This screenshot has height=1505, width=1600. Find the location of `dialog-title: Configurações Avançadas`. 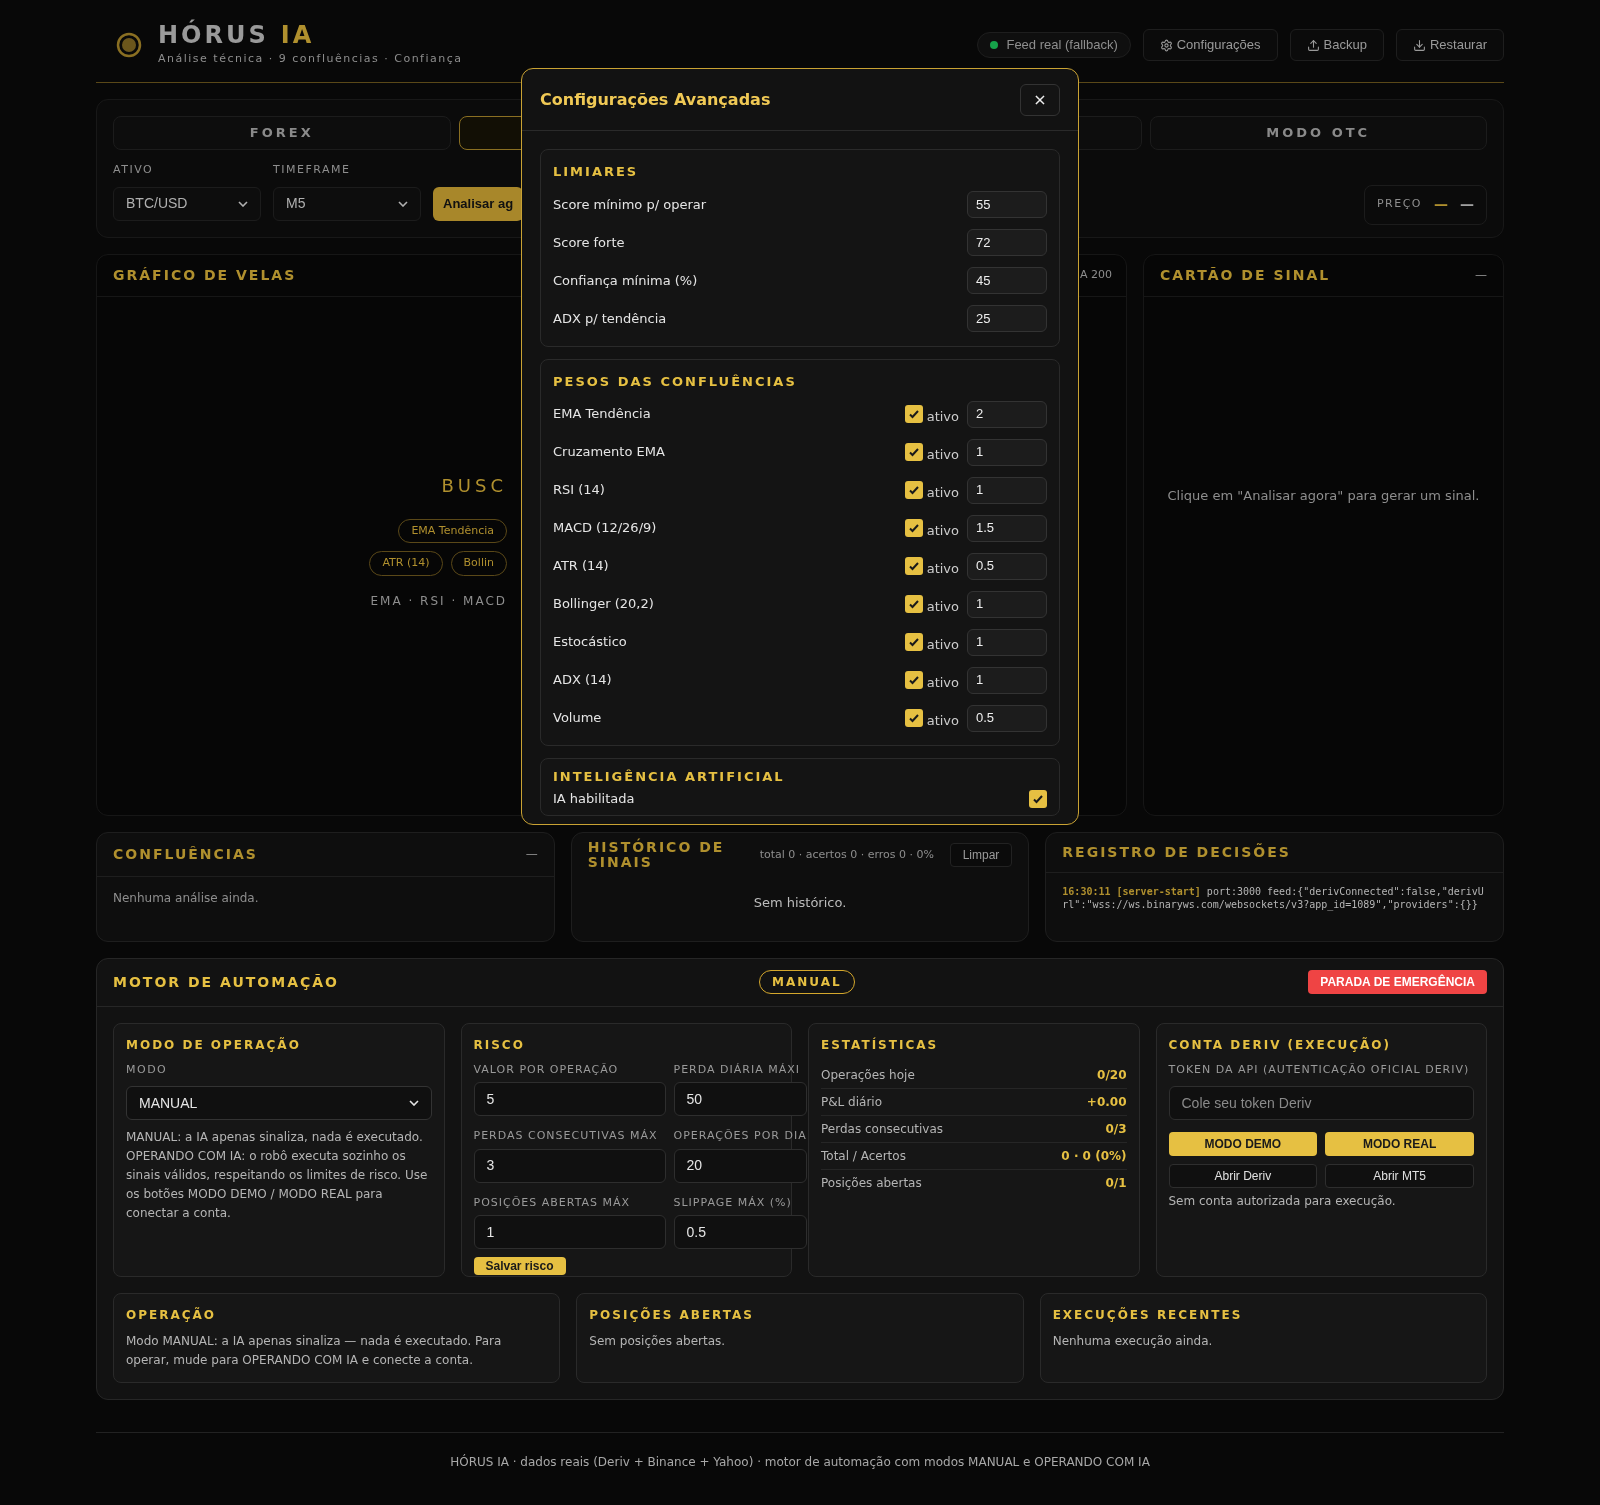

dialog-title: Configurações Avançadas is located at coordinates (655, 99).